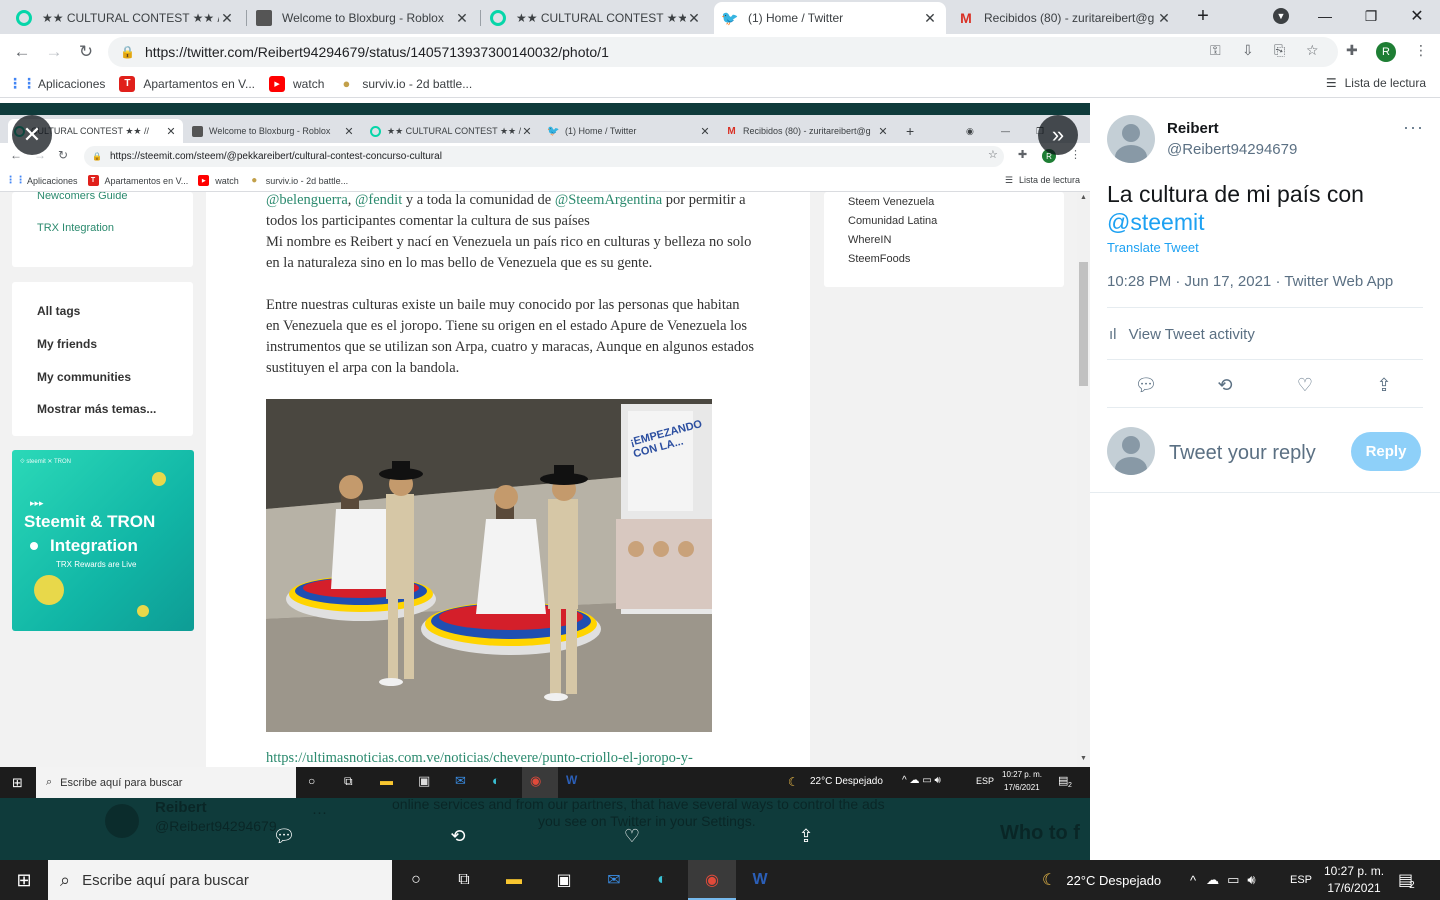 This screenshot has width=1440, height=900. I want to click on all-tags-link: All tags, so click(59, 311).